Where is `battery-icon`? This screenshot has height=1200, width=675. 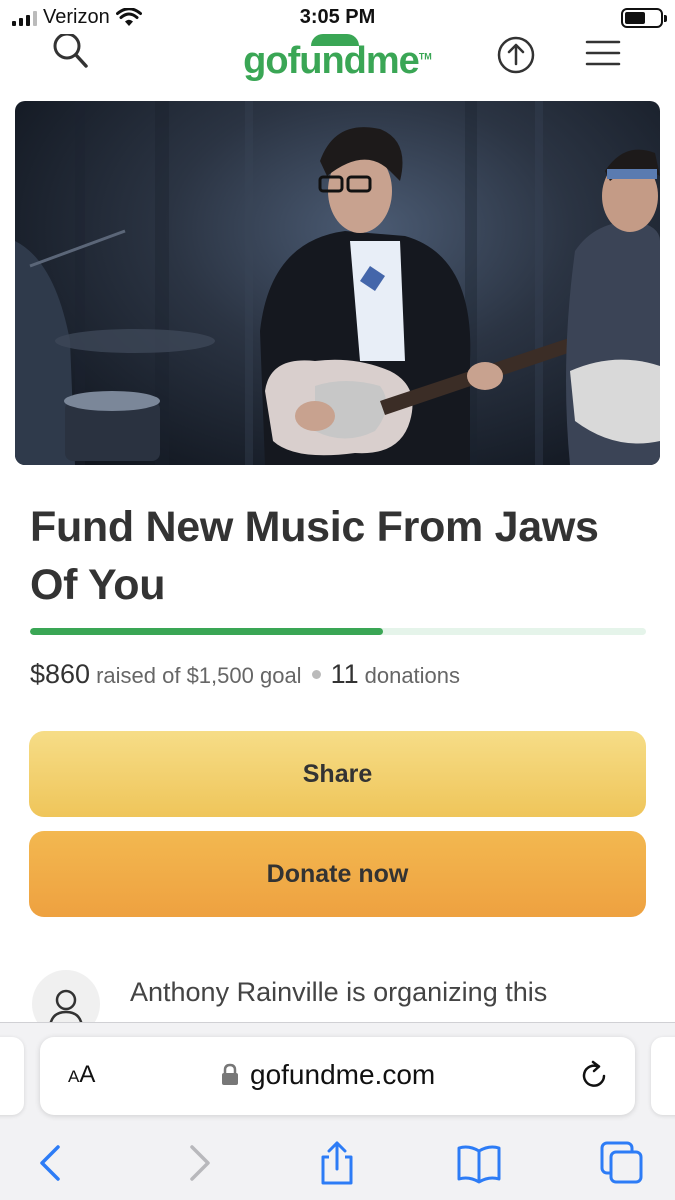
battery-icon is located at coordinates (644, 18).